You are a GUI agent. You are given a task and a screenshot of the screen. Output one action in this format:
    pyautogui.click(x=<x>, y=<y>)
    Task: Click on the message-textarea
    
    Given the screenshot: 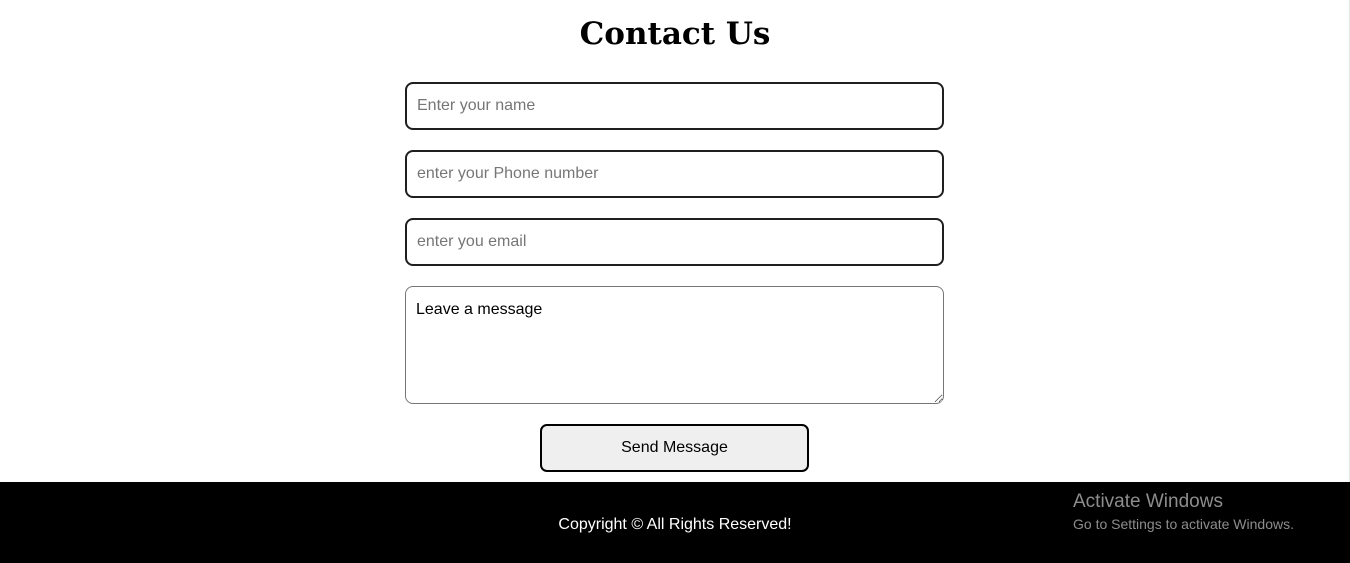 What is the action you would take?
    pyautogui.click(x=674, y=345)
    